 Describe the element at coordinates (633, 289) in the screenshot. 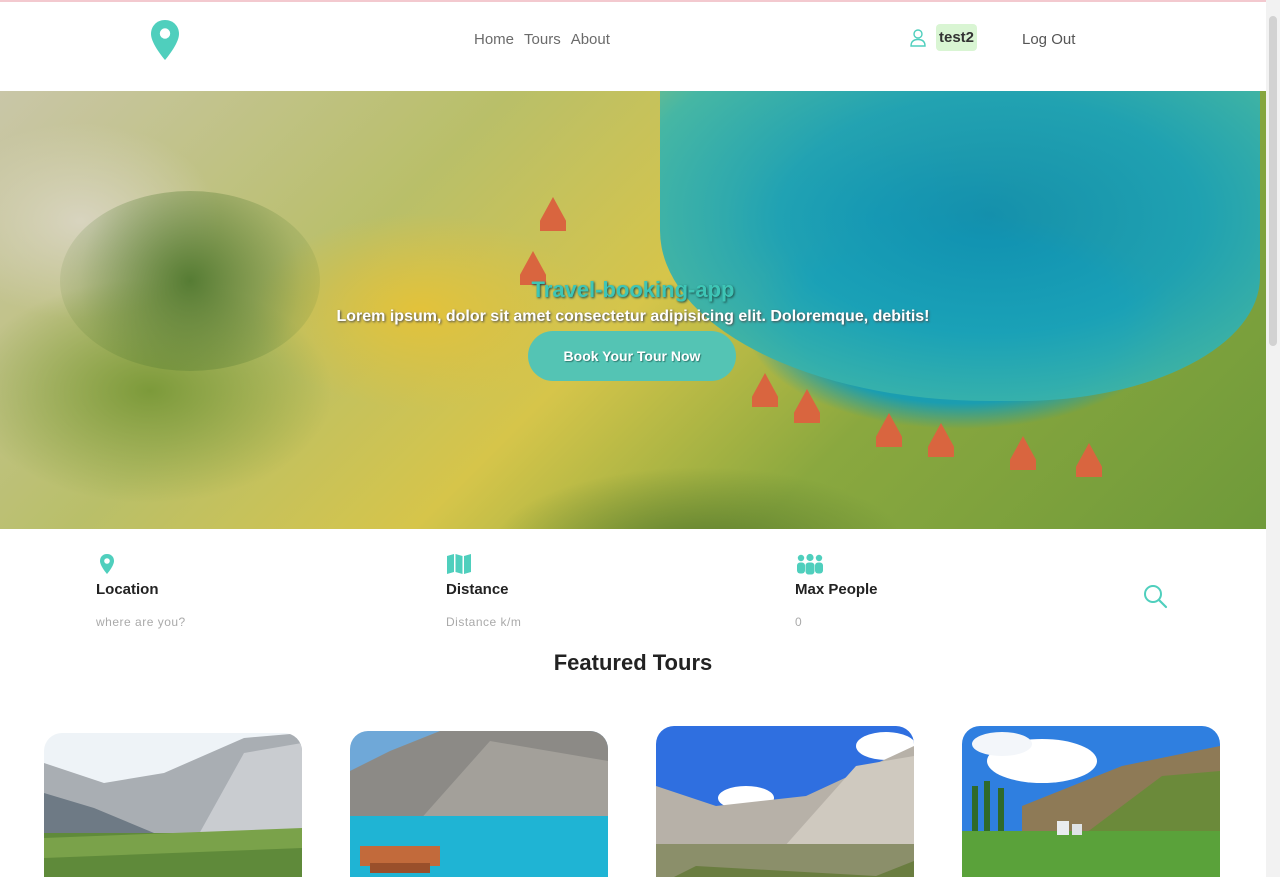

I see `hero-title: Travel-booking-app` at that location.